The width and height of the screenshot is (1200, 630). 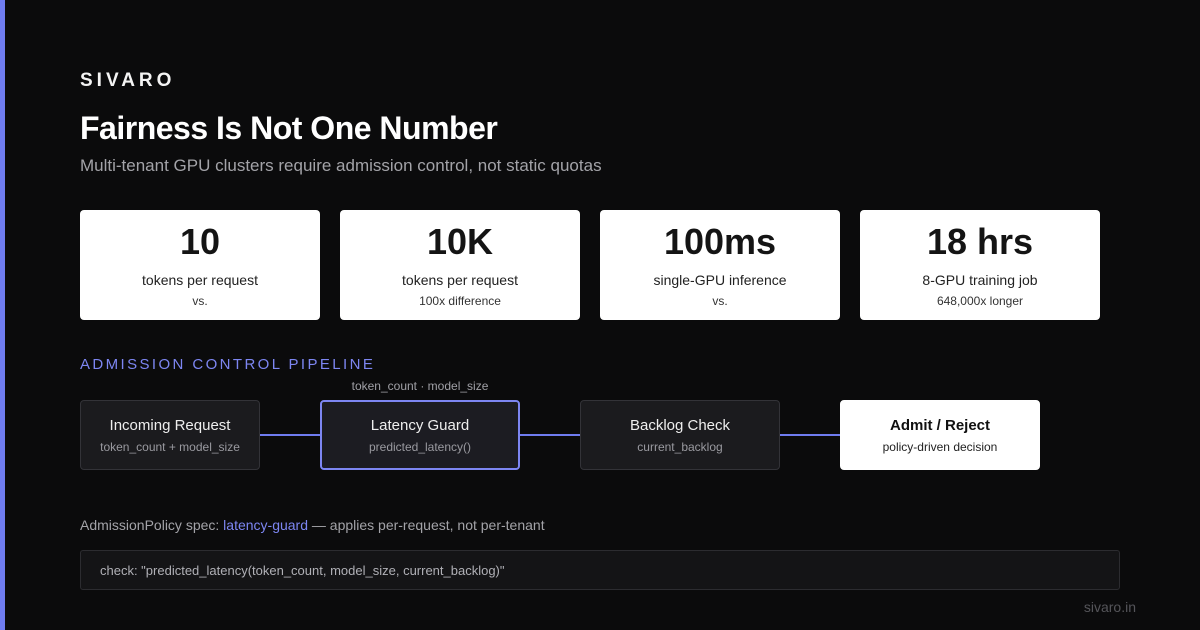 What do you see at coordinates (426, 525) in the screenshot?
I see `spec-suffix: — applies per-request, not per-tenant` at bounding box center [426, 525].